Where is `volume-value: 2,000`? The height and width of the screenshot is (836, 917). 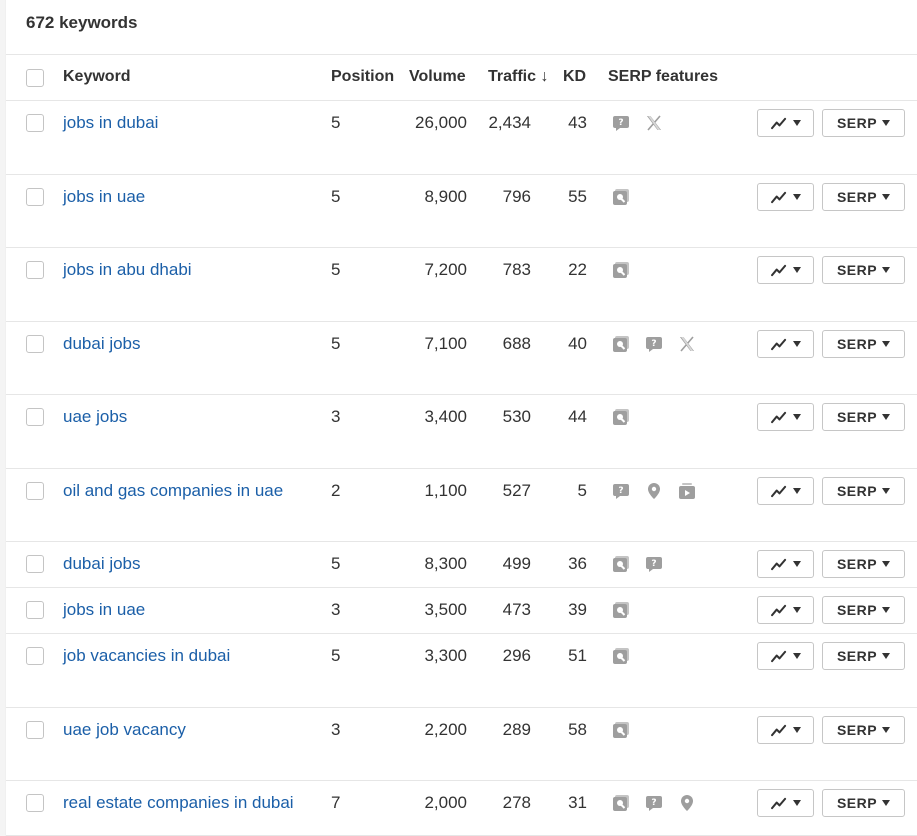 volume-value: 2,000 is located at coordinates (445, 802).